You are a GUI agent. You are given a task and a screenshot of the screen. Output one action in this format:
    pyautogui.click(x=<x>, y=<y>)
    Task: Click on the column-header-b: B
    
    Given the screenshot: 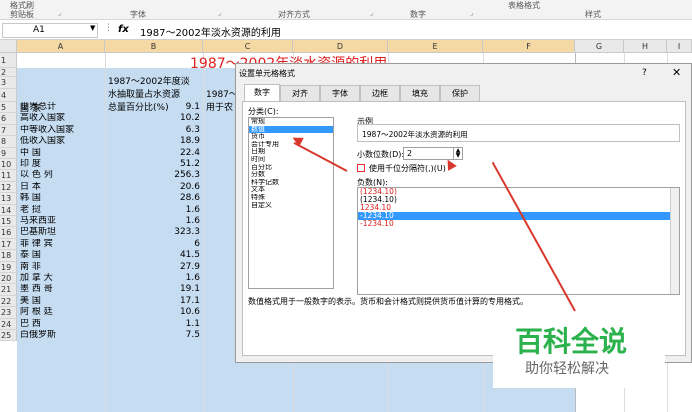 What is the action you would take?
    pyautogui.click(x=154, y=46)
    